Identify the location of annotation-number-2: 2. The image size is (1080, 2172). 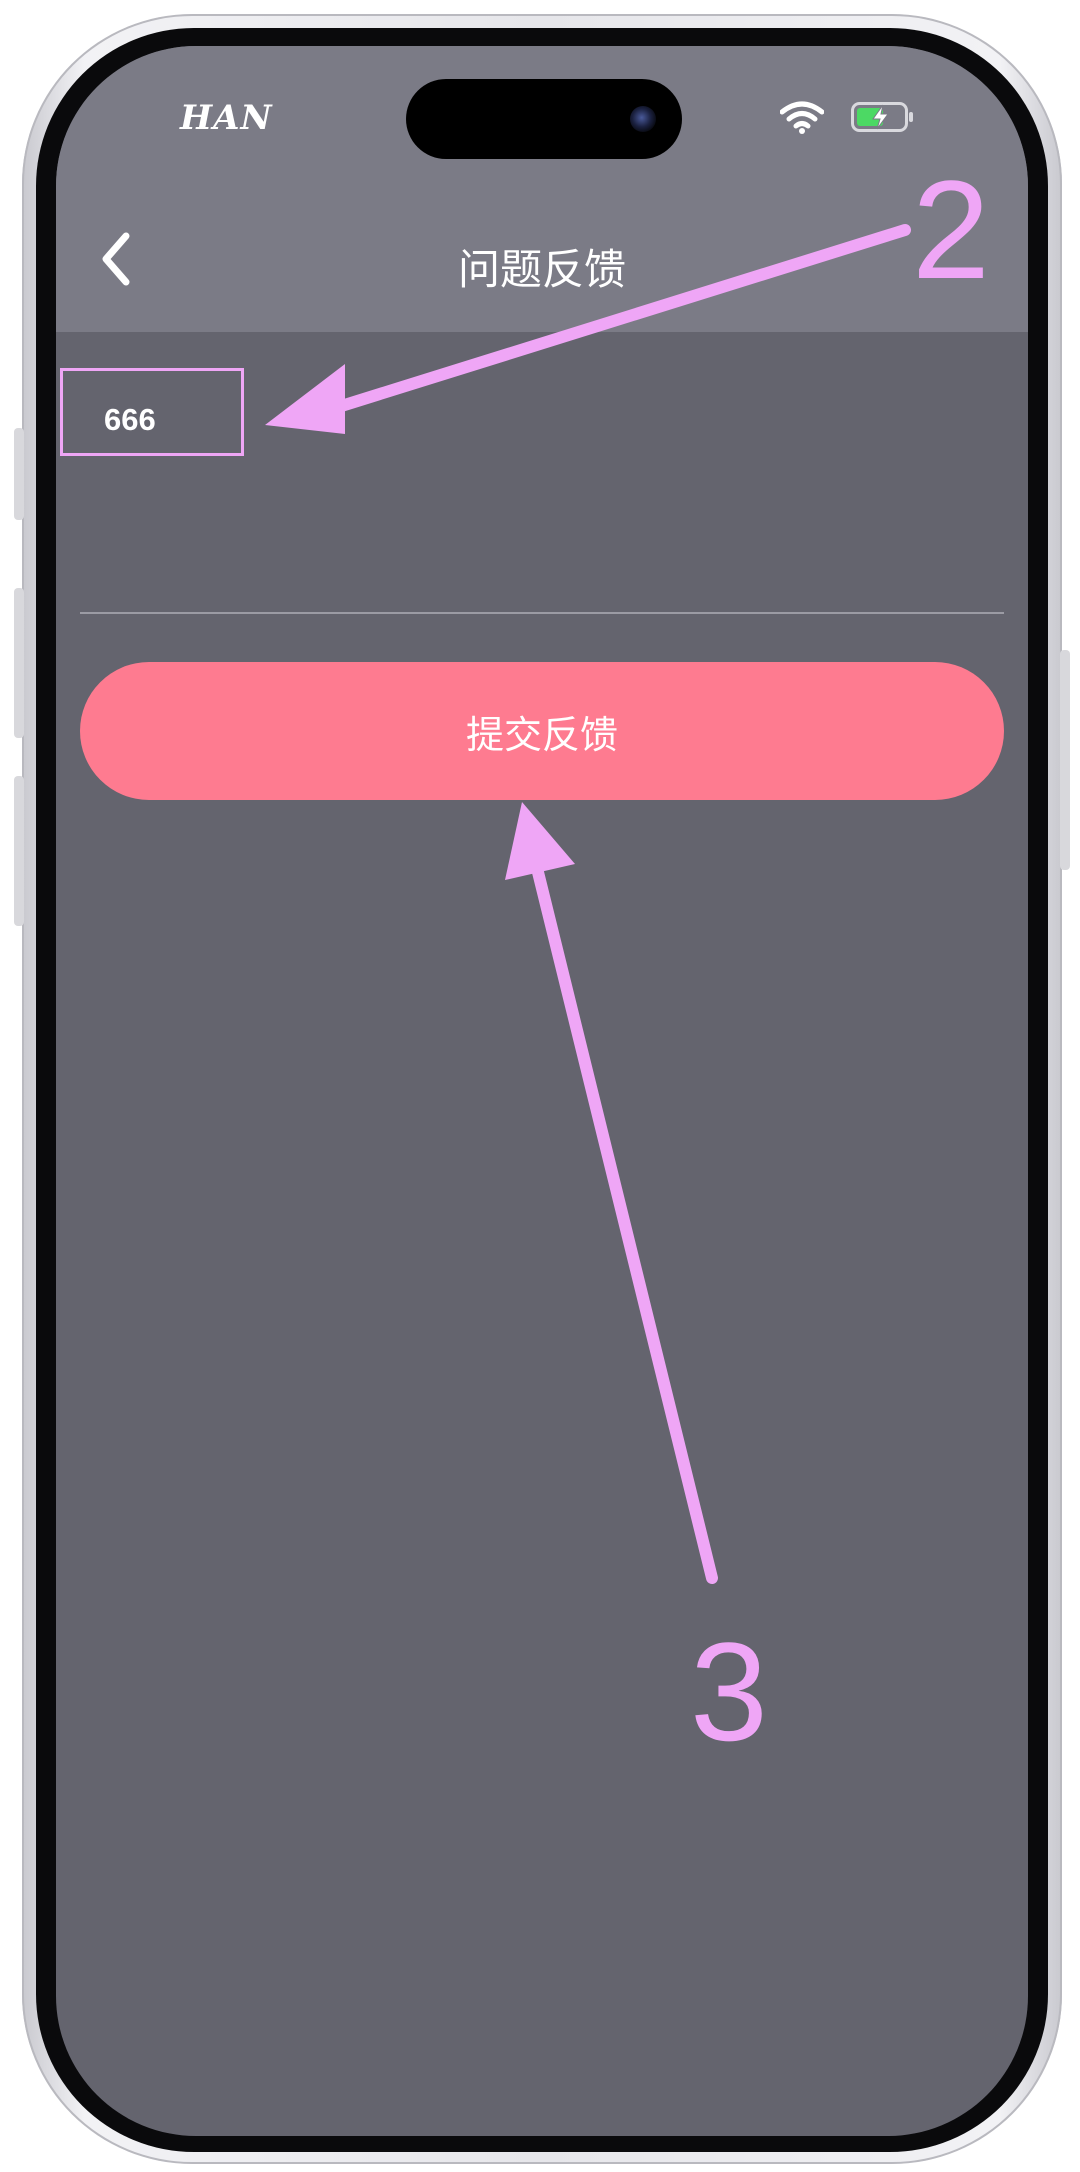
(951, 229).